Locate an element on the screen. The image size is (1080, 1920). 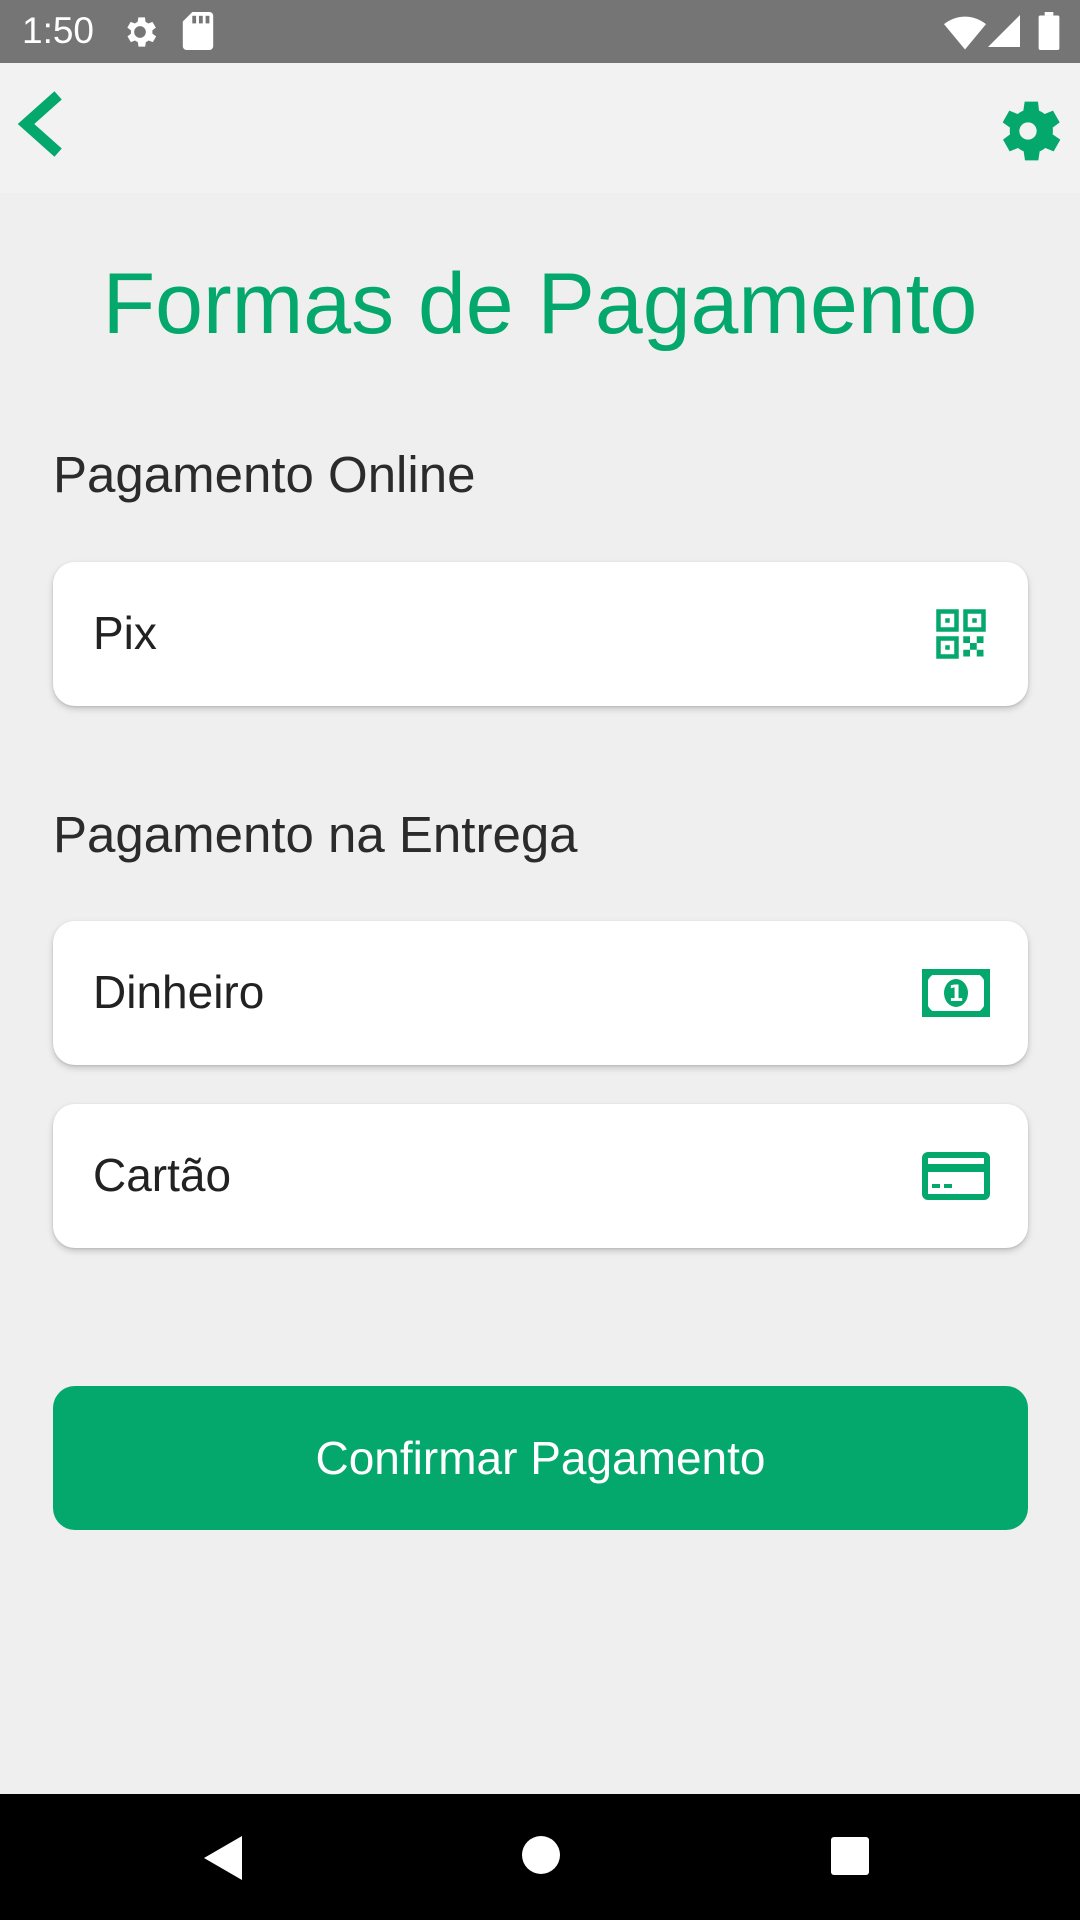
credit-card-icon is located at coordinates (956, 1176).